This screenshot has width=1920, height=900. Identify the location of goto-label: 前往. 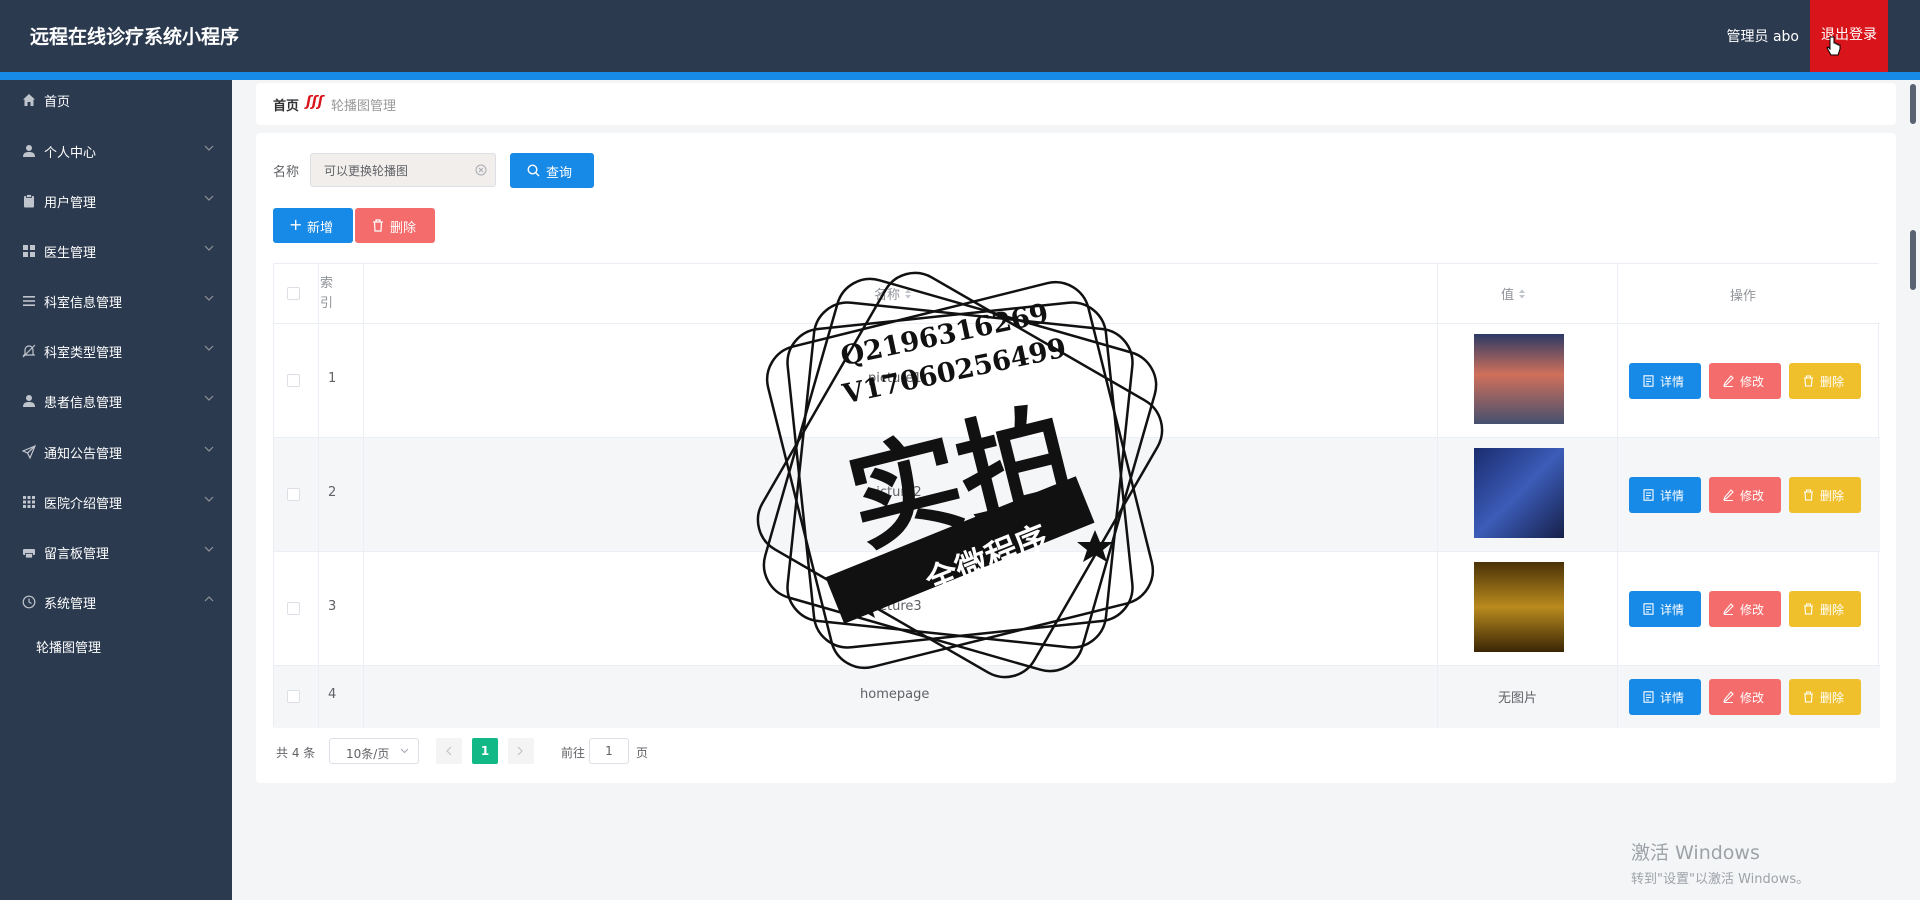
(573, 753).